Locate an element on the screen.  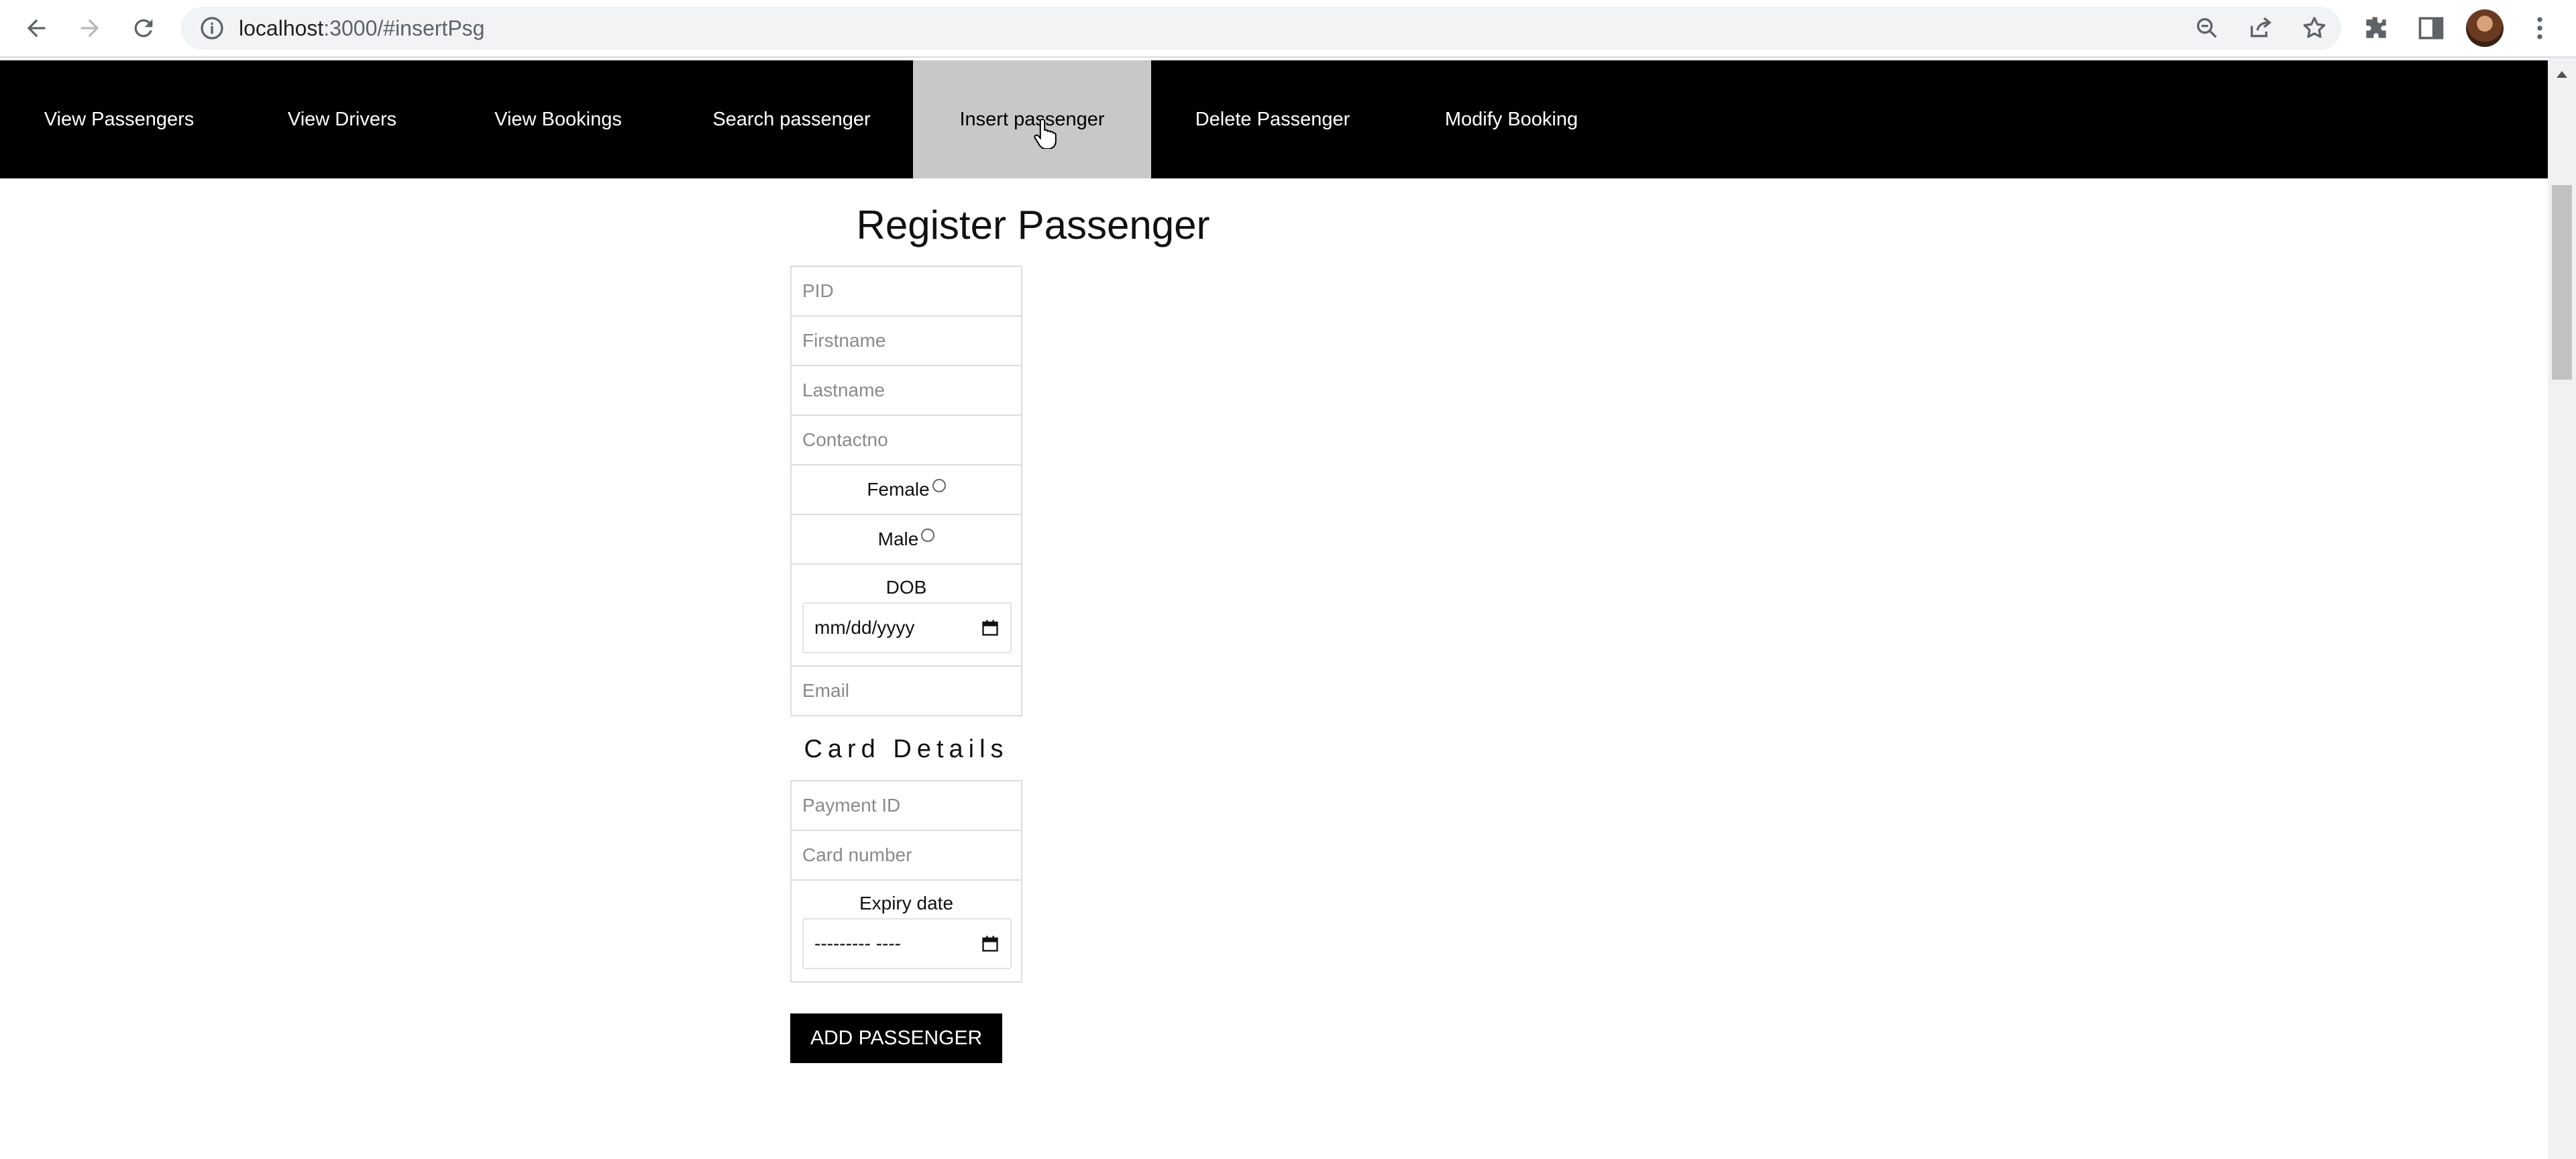
url-path: :3000/#insertPsg is located at coordinates (404, 28).